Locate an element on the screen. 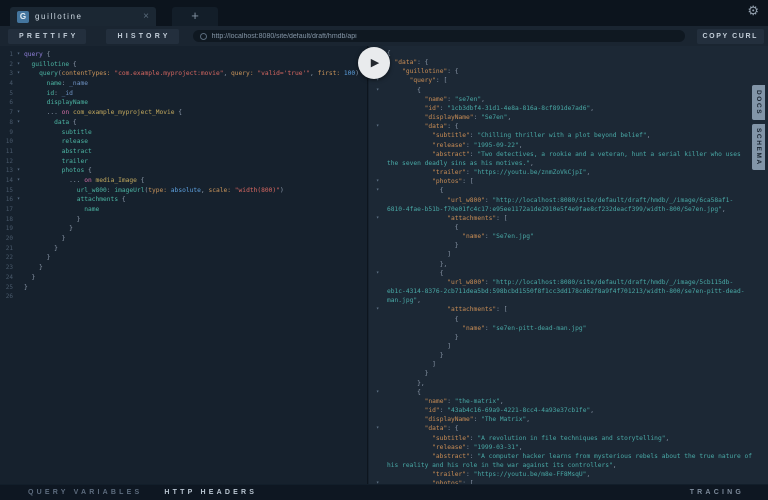  response-line: ▾ "data": { is located at coordinates (564, 62).